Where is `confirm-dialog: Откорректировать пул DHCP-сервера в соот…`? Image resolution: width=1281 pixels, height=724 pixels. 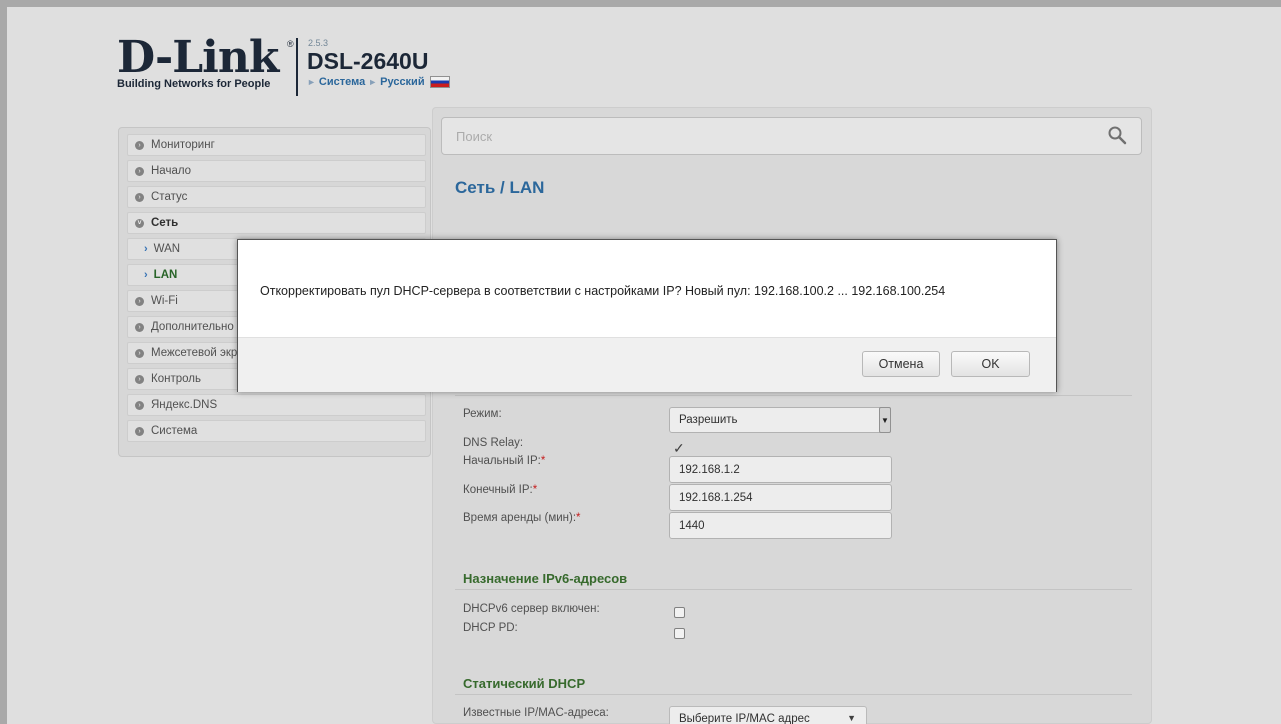
confirm-dialog: Откорректировать пул DHCP-сервера в соот… is located at coordinates (647, 315).